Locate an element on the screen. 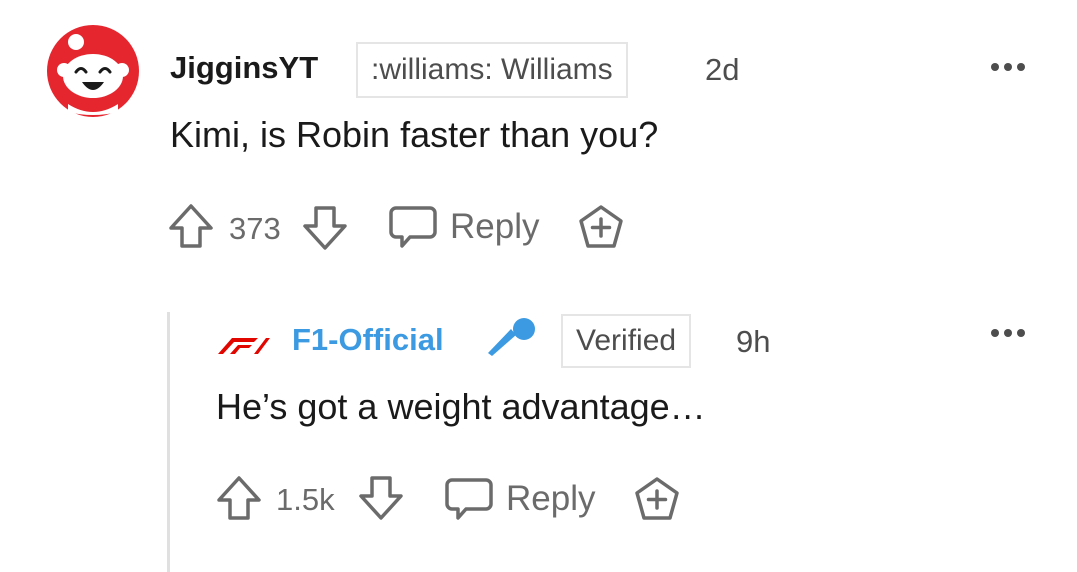 The width and height of the screenshot is (1077, 572). vote-score: 373 is located at coordinates (255, 228).